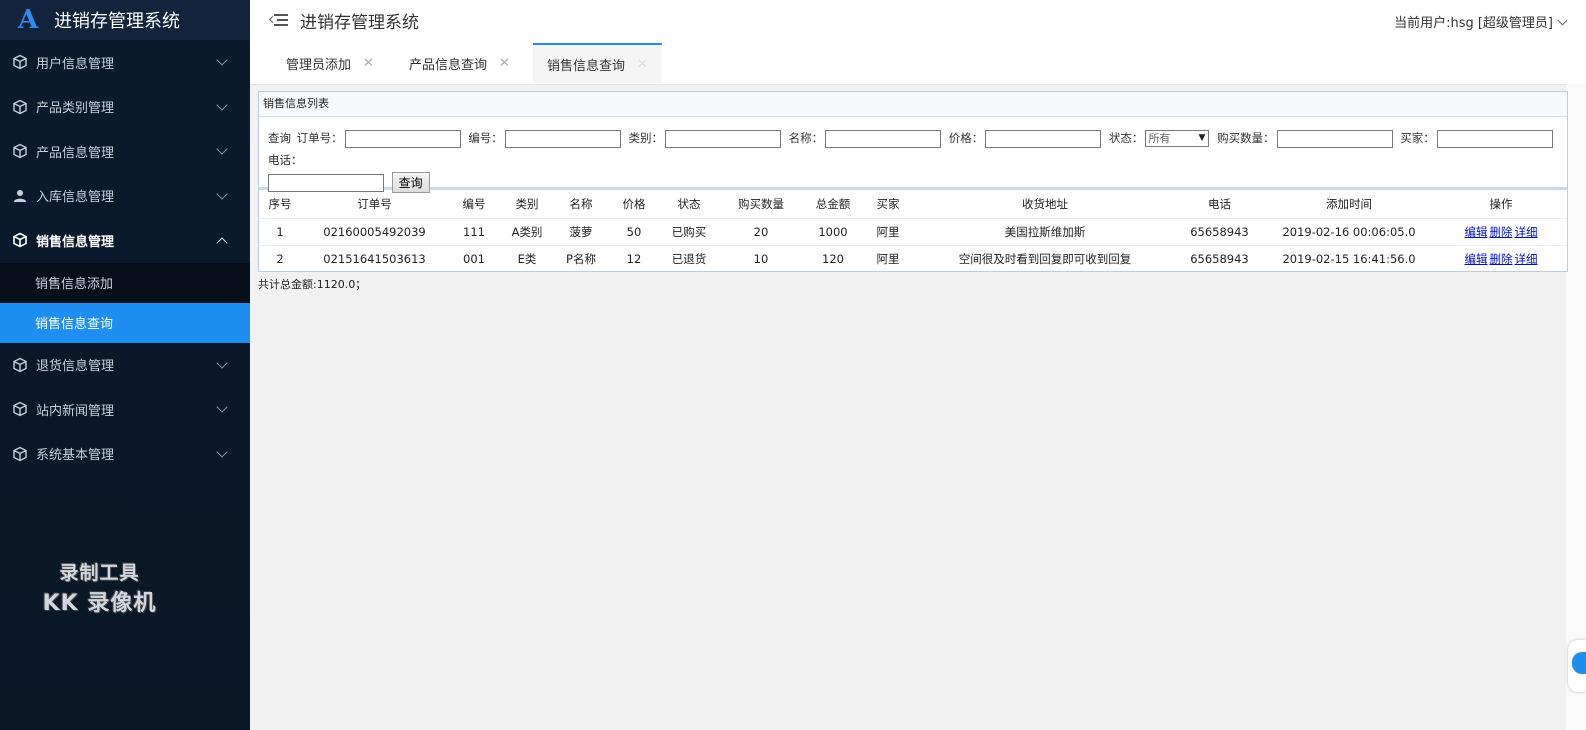 The image size is (1586, 730). Describe the element at coordinates (1045, 232) in the screenshot. I see `cell-address: 美国拉斯维加斯` at that location.